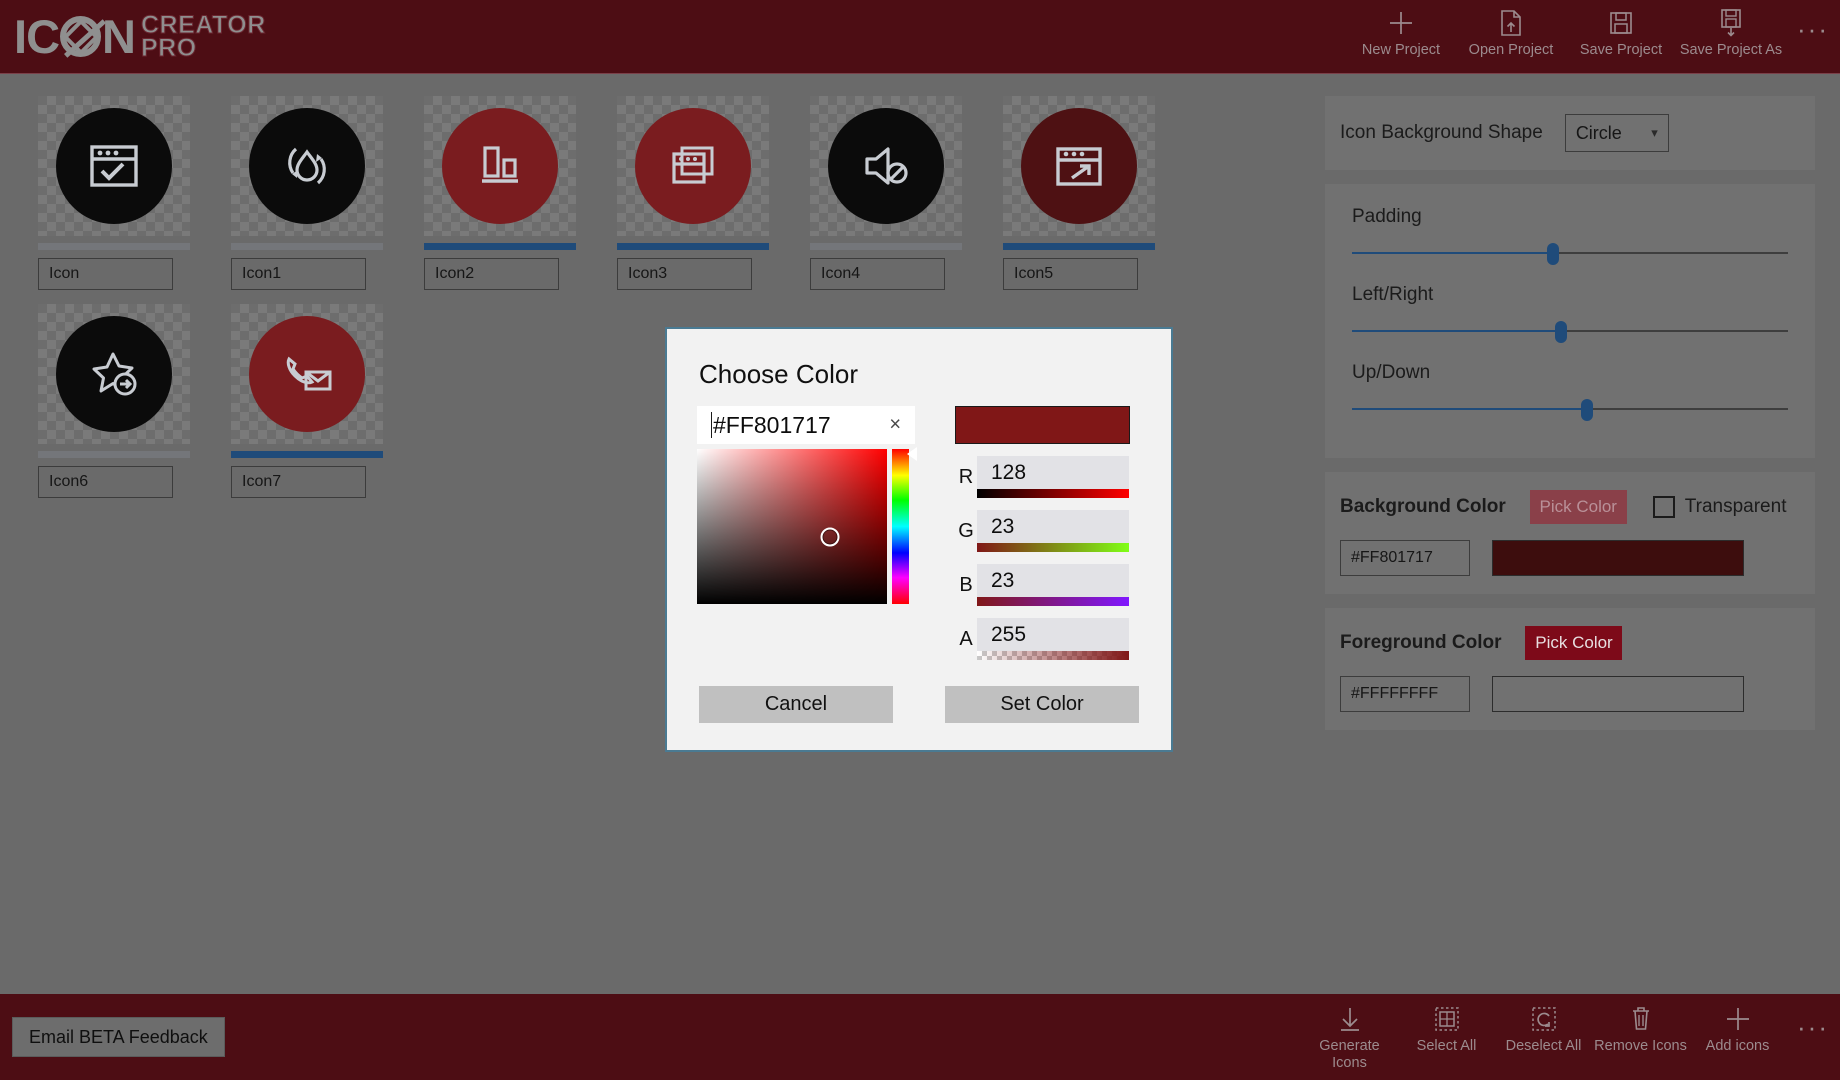 Image resolution: width=1840 pixels, height=1080 pixels. Describe the element at coordinates (1053, 547) in the screenshot. I see `green-gradient-bar` at that location.